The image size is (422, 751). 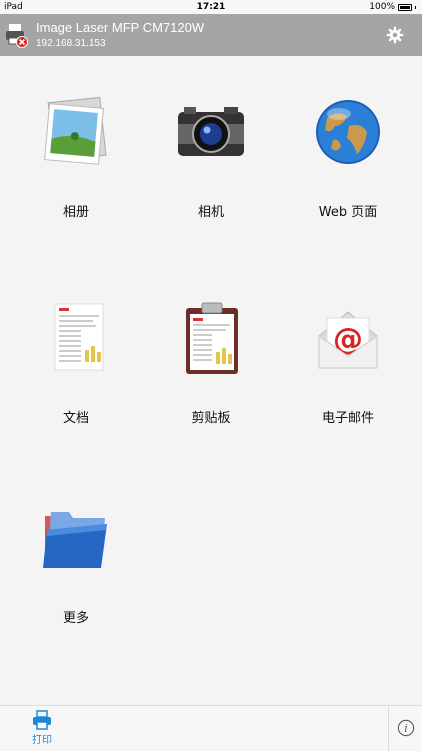 What do you see at coordinates (75, 212) in the screenshot?
I see `tile-label: 相册` at bounding box center [75, 212].